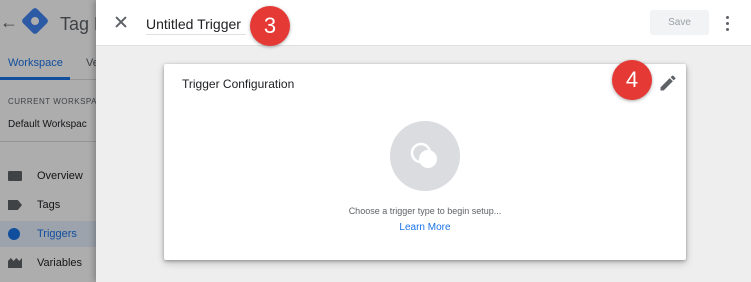  What do you see at coordinates (632, 80) in the screenshot?
I see `step-badge-4: 4` at bounding box center [632, 80].